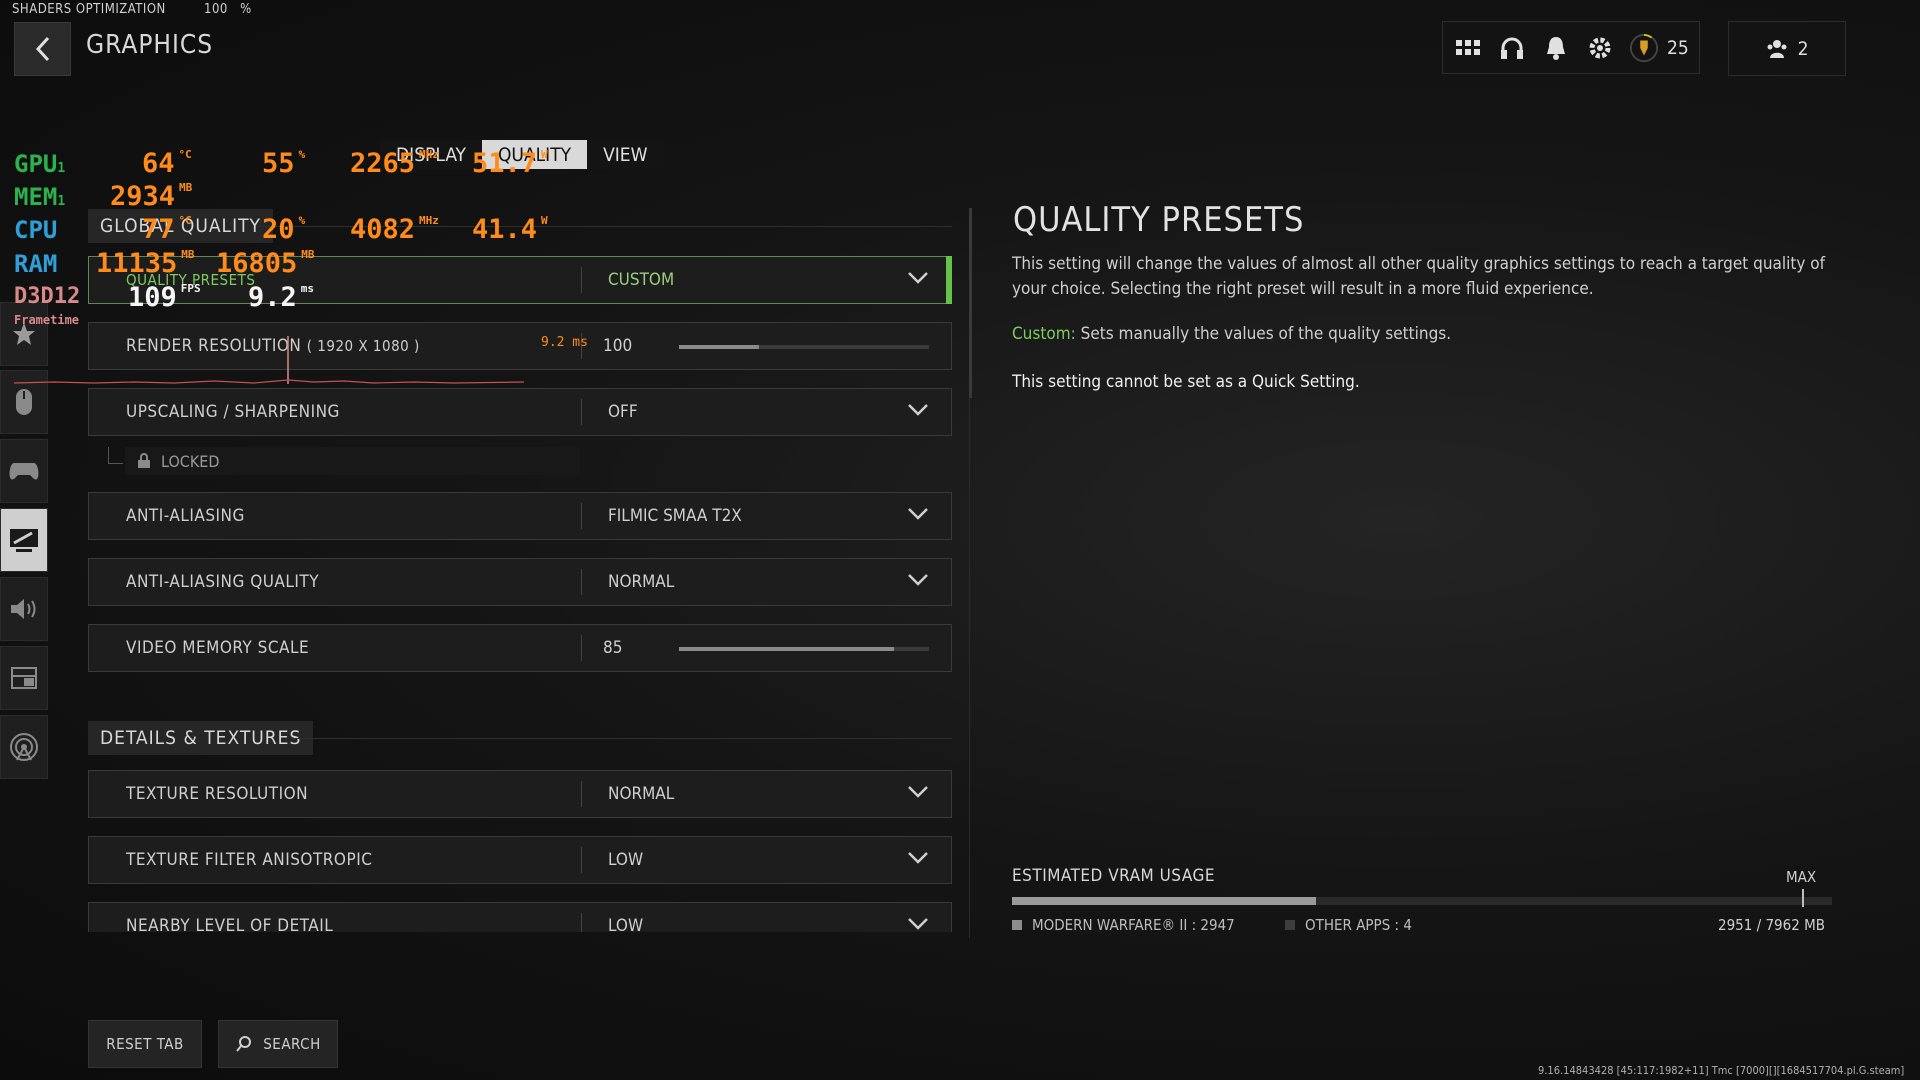  I want to click on rank-badge-icon, so click(1644, 48).